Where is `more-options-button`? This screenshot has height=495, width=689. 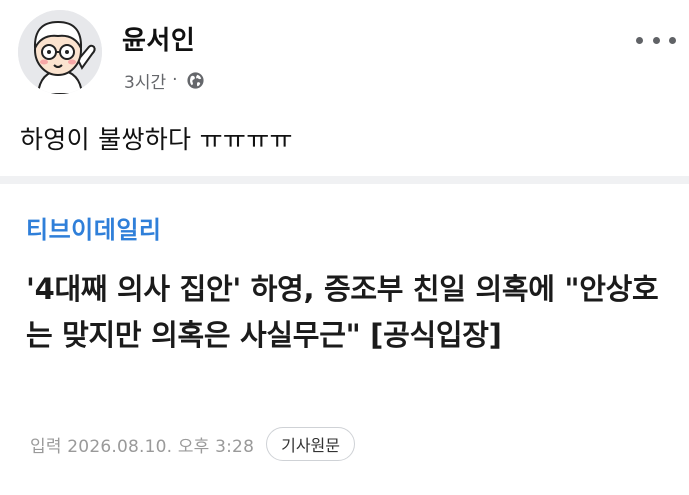
more-options-button is located at coordinates (656, 40).